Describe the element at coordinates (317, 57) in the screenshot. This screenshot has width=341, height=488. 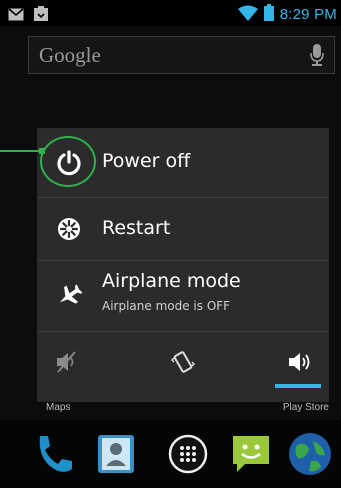
I see `microphone-icon` at that location.